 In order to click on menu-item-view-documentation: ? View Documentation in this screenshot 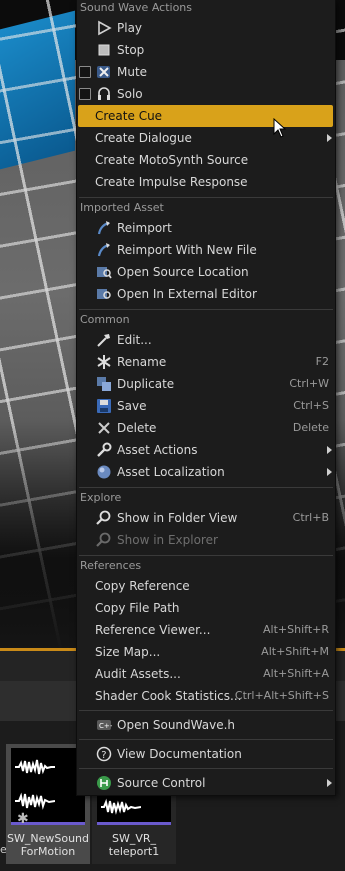, I will do `click(206, 754)`.